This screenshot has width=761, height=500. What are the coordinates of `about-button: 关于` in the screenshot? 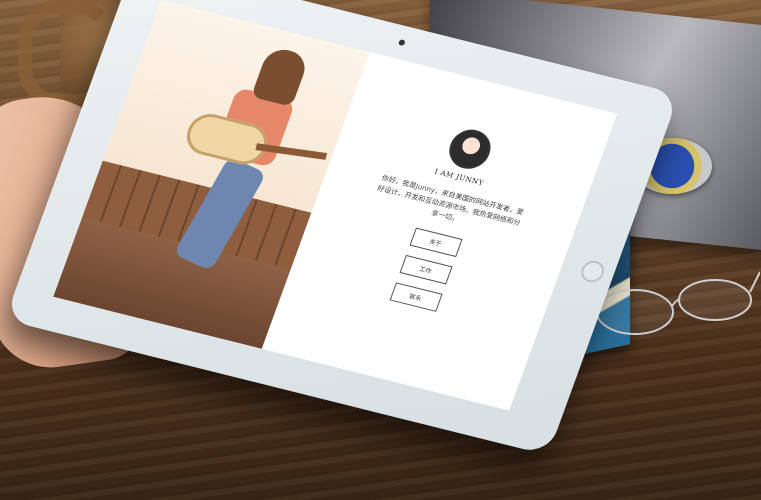 It's located at (436, 242).